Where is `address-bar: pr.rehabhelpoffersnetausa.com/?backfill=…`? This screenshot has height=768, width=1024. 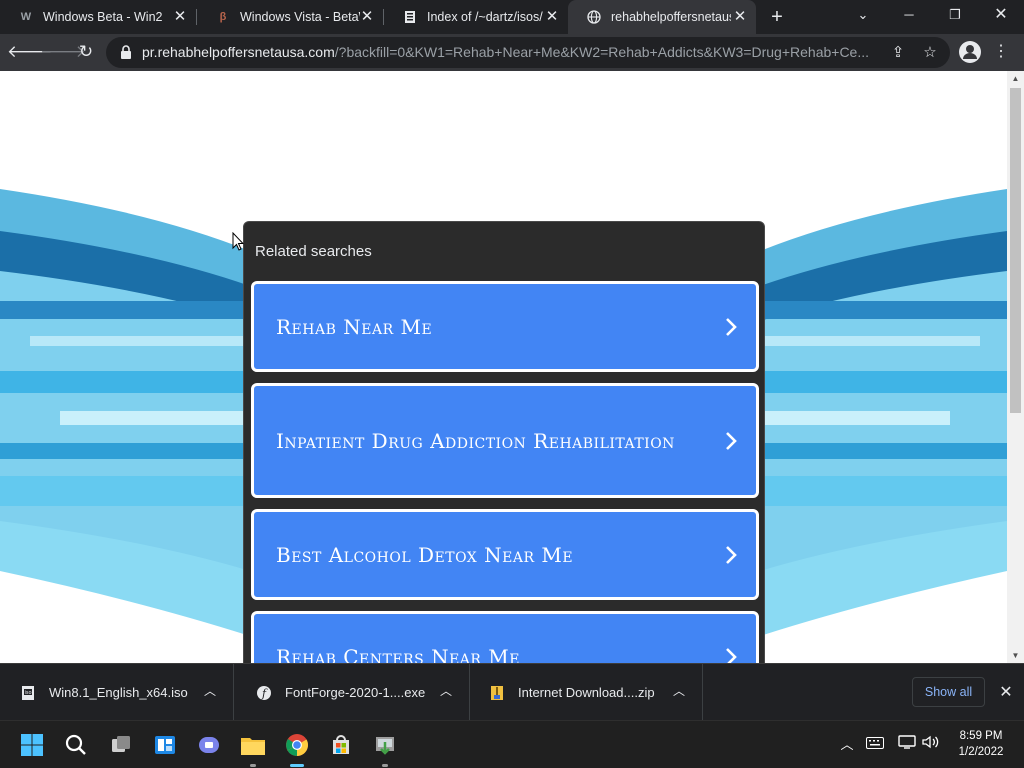
address-bar: pr.rehabhelpoffersnetausa.com/?backfill=… is located at coordinates (528, 52).